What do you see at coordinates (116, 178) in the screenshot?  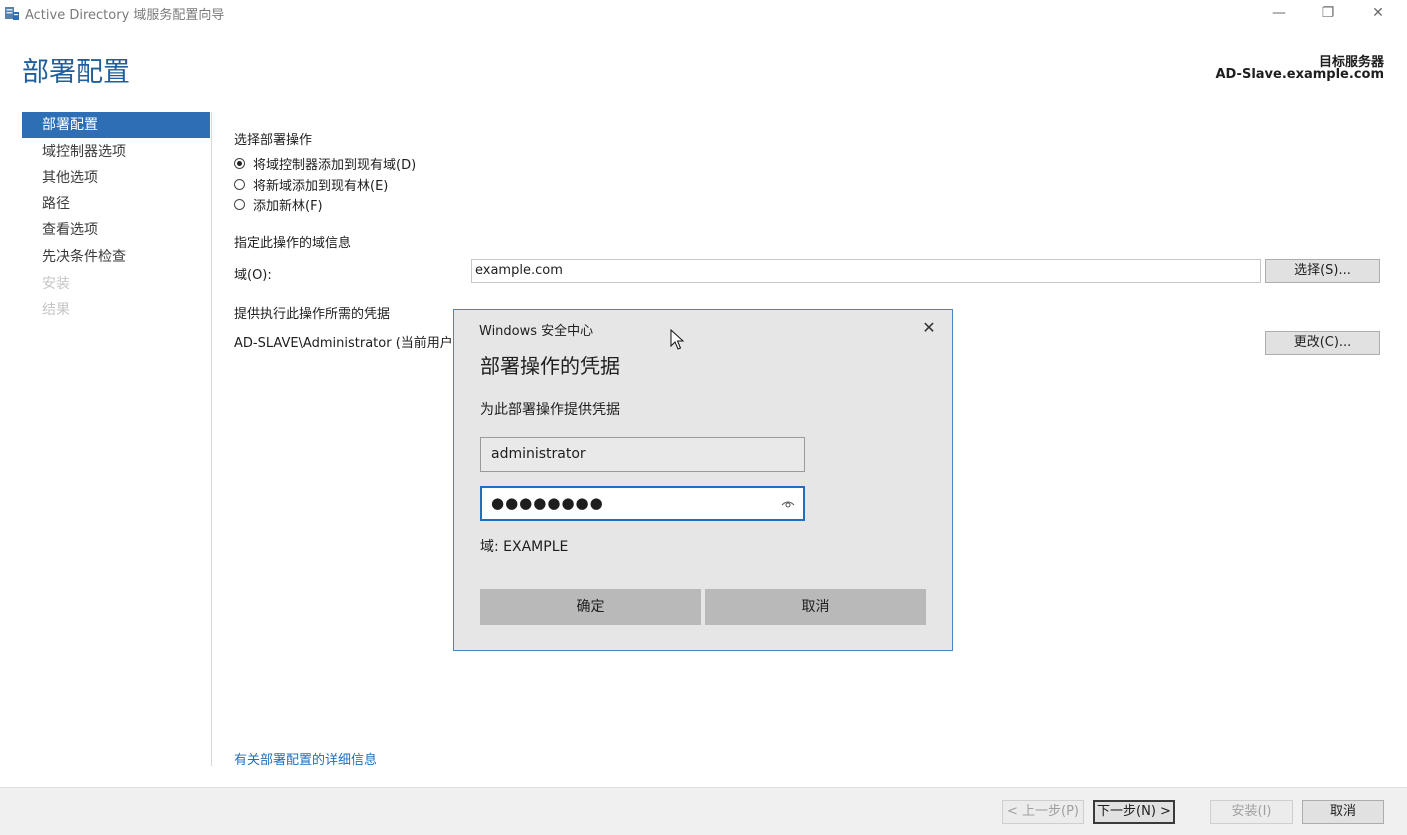 I see `sidebar-item-additional-options: 其他选项` at bounding box center [116, 178].